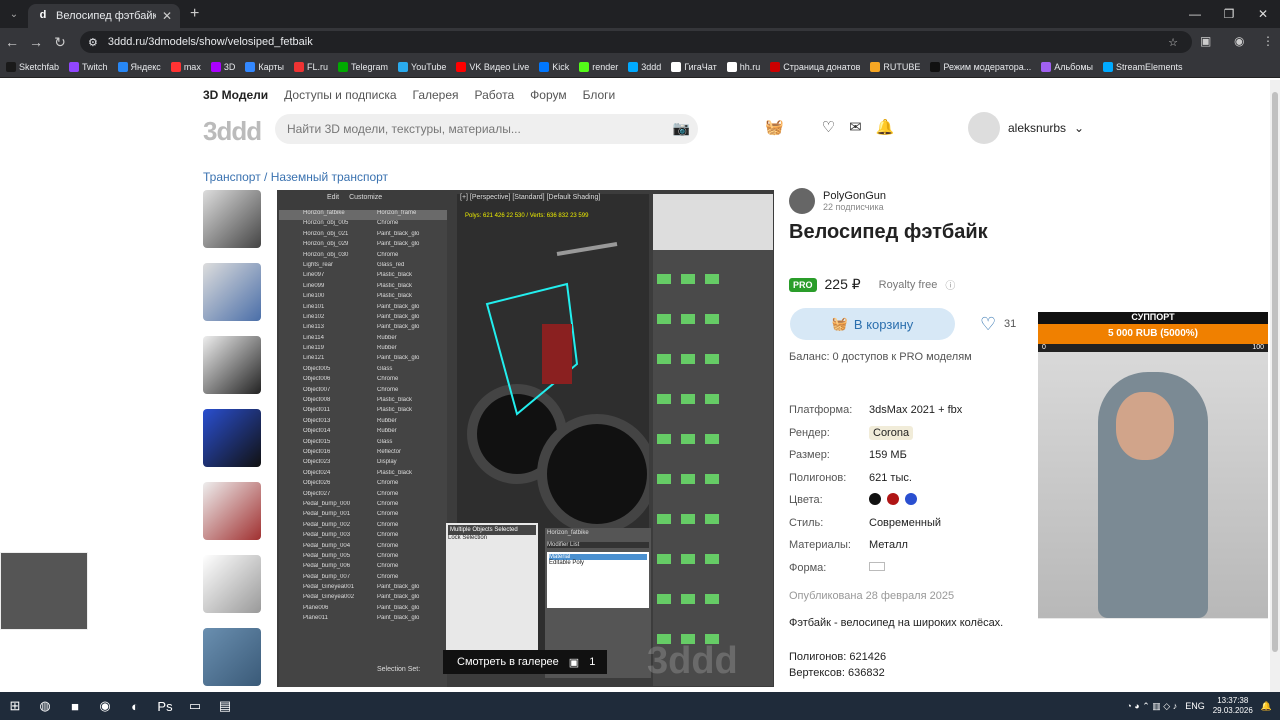 This screenshot has height=720, width=1280. I want to click on lock-selection: Lock Selection, so click(492, 538).